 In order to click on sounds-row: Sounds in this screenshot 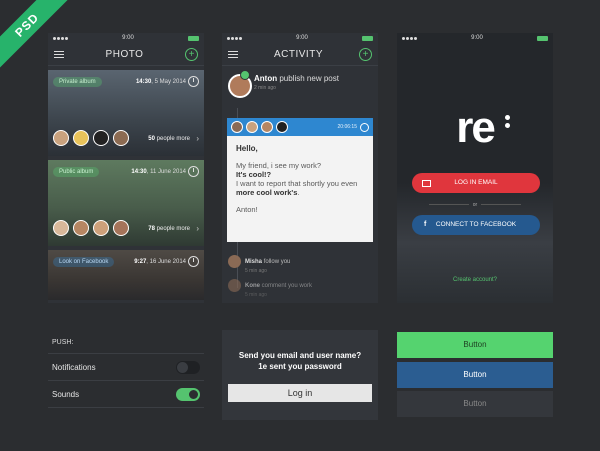, I will do `click(126, 394)`.